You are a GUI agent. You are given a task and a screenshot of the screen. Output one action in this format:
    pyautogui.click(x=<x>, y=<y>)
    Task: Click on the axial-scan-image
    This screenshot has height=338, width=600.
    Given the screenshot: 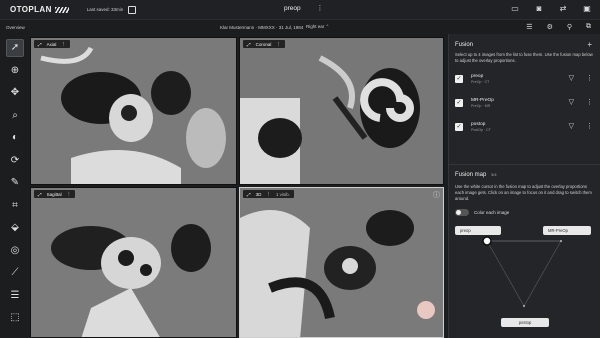 What is the action you would take?
    pyautogui.click(x=133, y=111)
    